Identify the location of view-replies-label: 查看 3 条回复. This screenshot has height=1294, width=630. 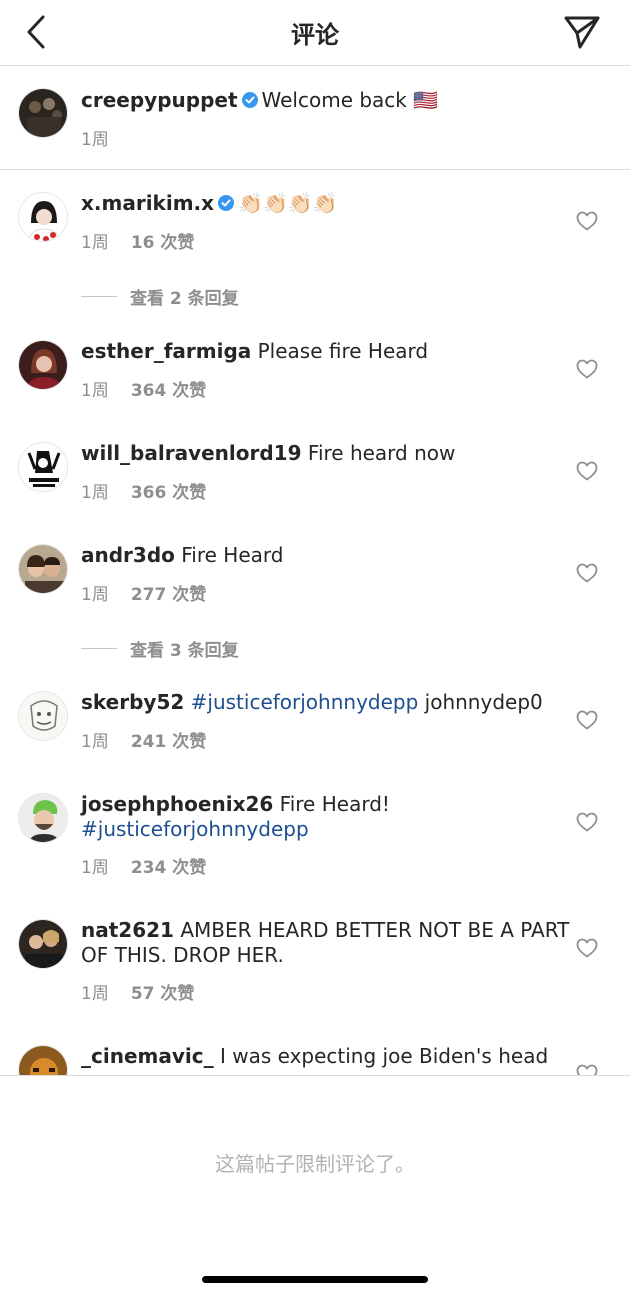
(184, 651).